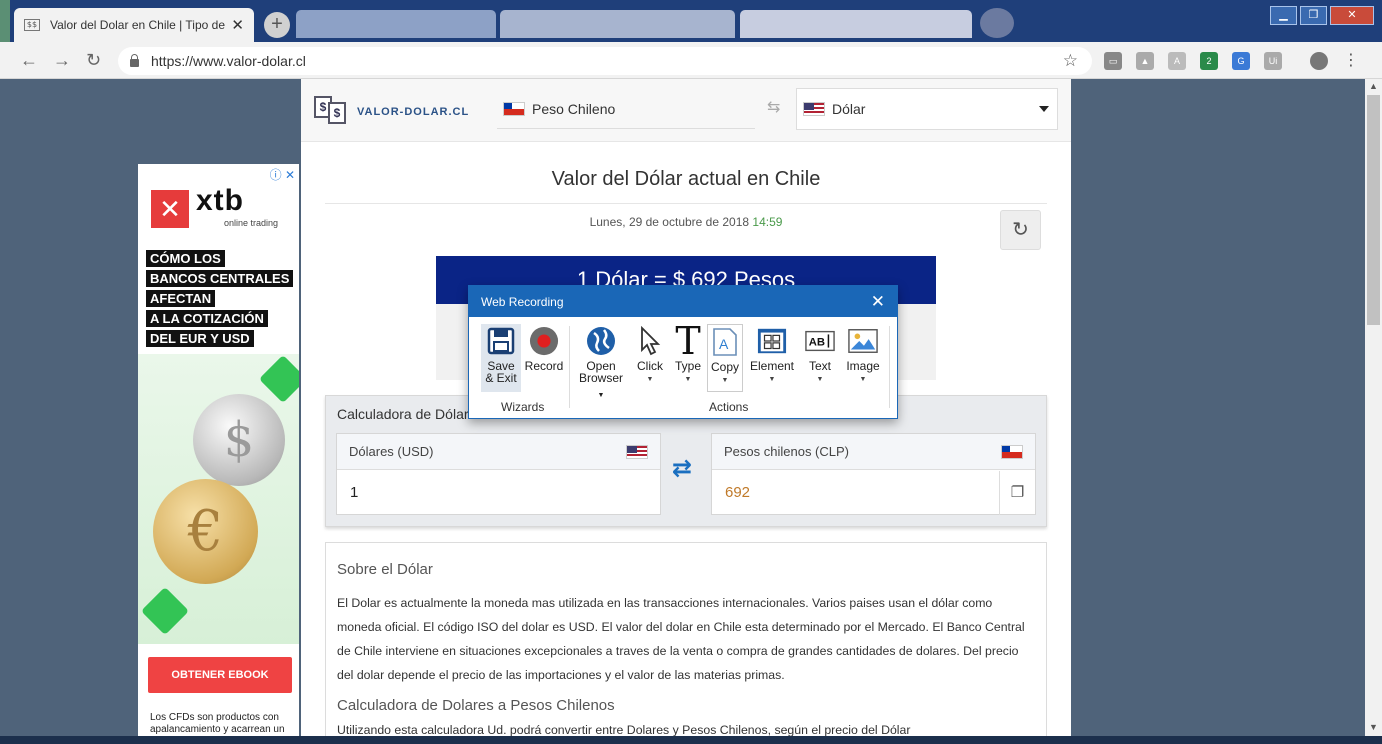 The height and width of the screenshot is (744, 1382). Describe the element at coordinates (282, 174) in the screenshot. I see `ad-choices-icon: ⓘ ✕` at that location.